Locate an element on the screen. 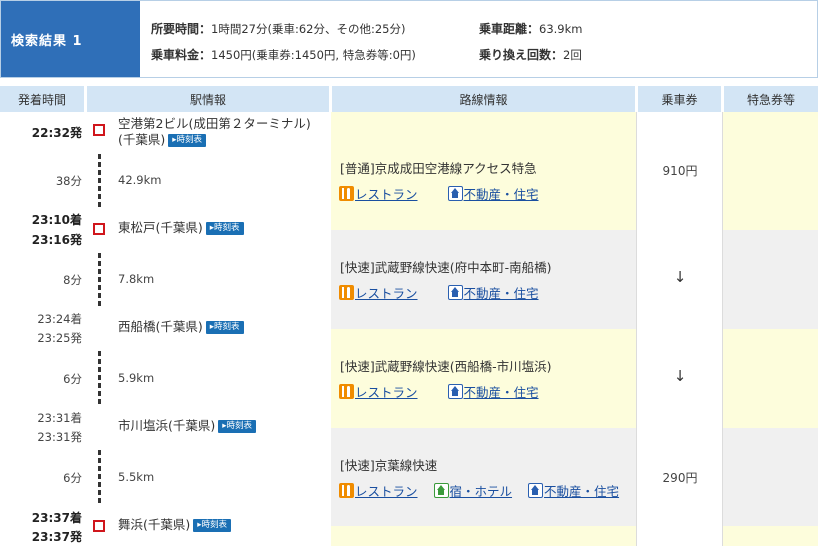 The image size is (820, 546). duration-key: 所要時間： is located at coordinates (181, 28).